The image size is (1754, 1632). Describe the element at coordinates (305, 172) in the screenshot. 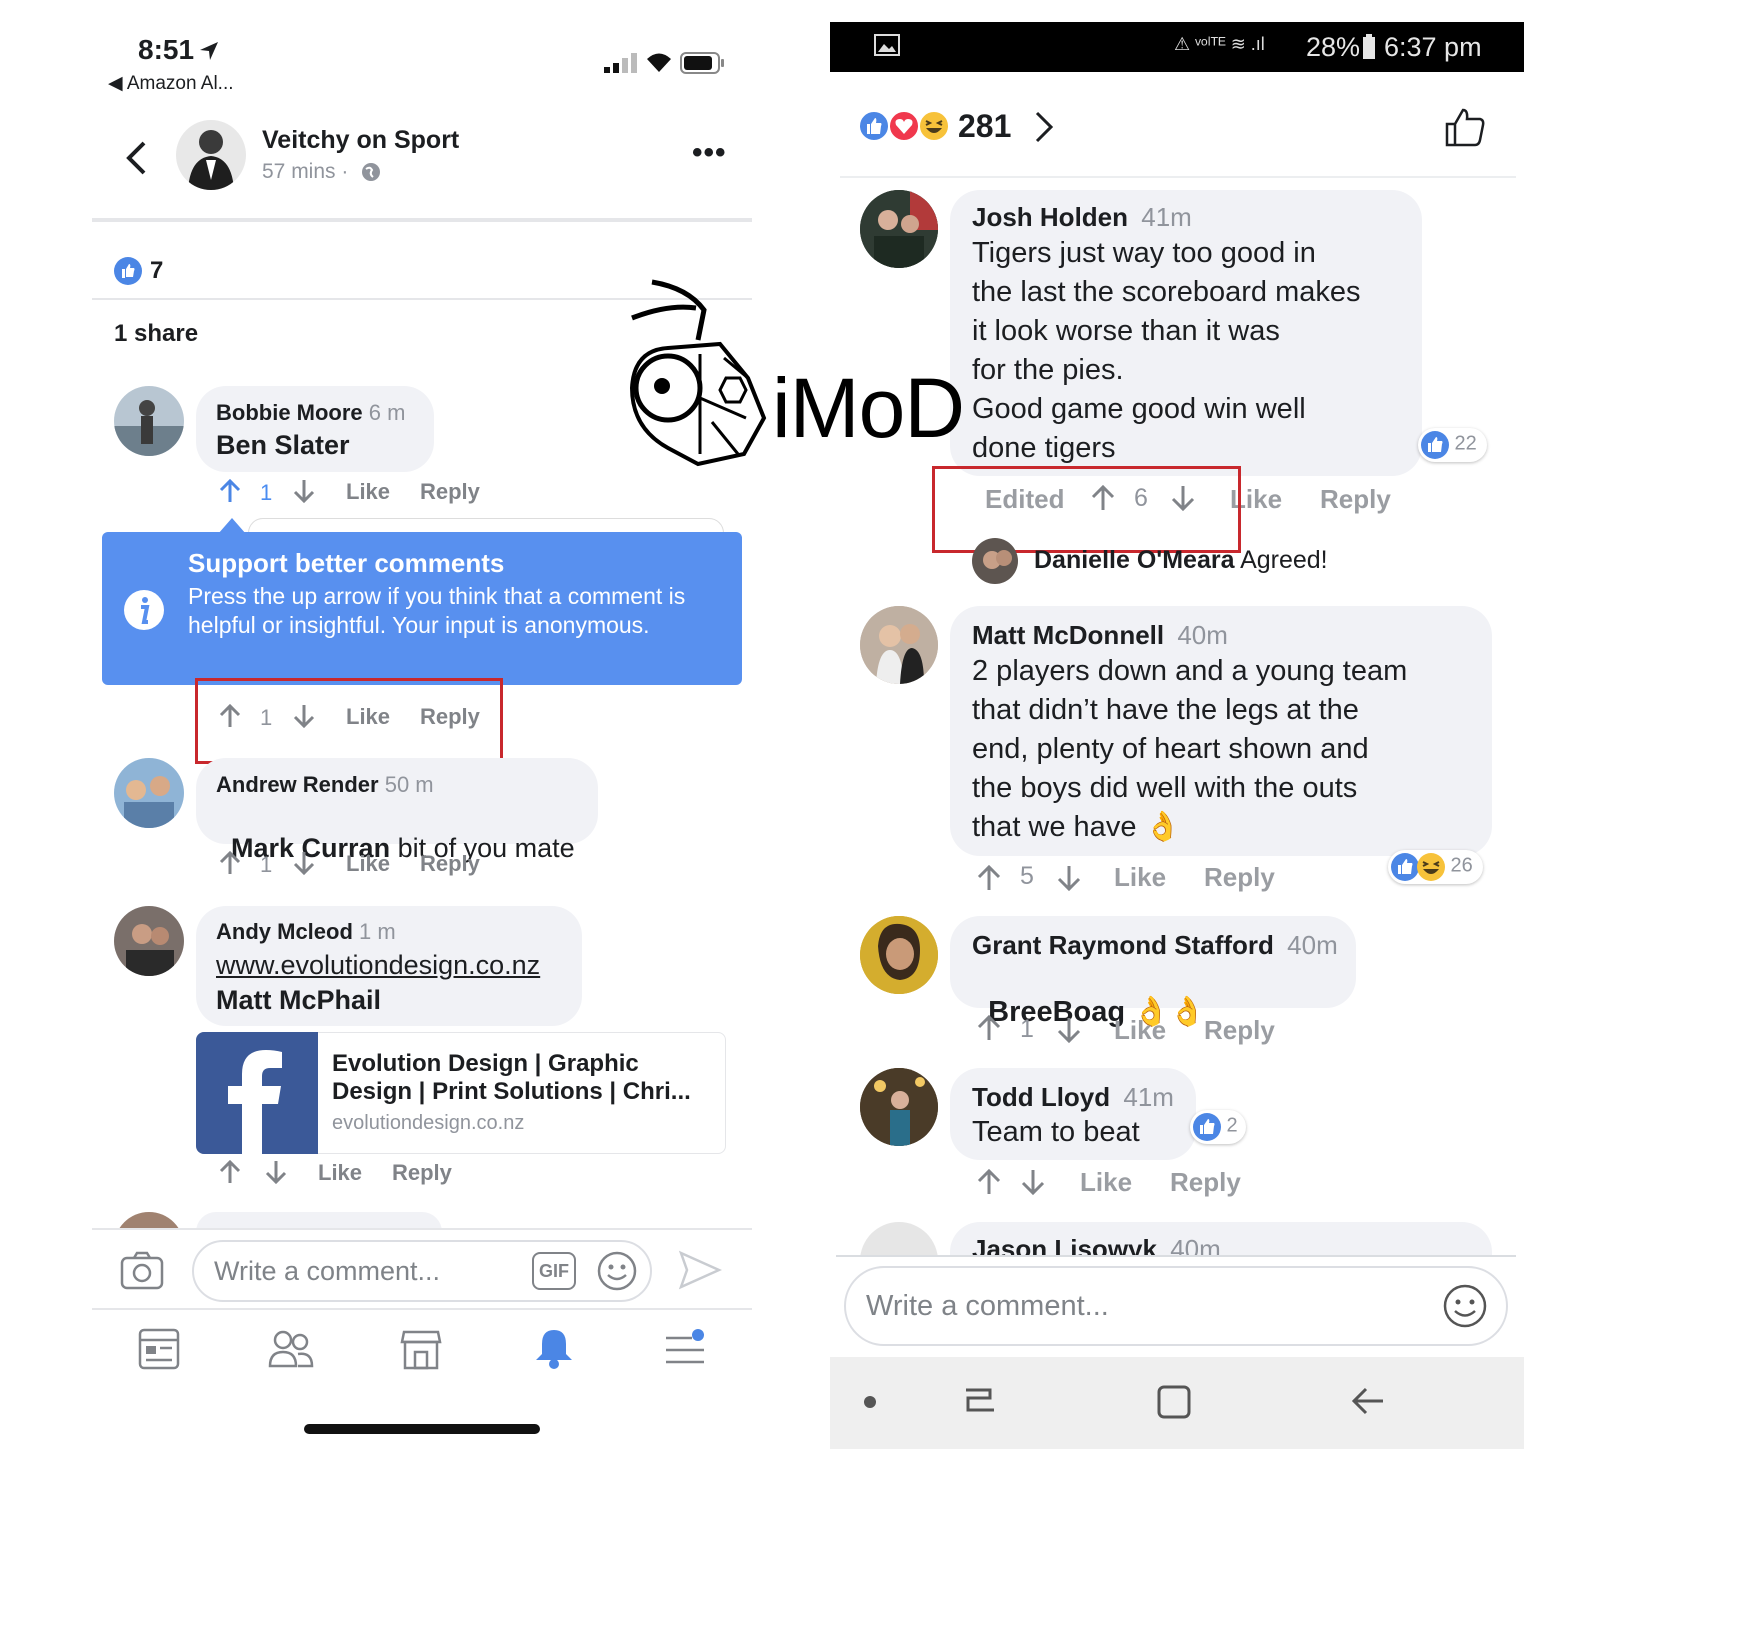

I see `post-meta: 57 mins ·` at that location.